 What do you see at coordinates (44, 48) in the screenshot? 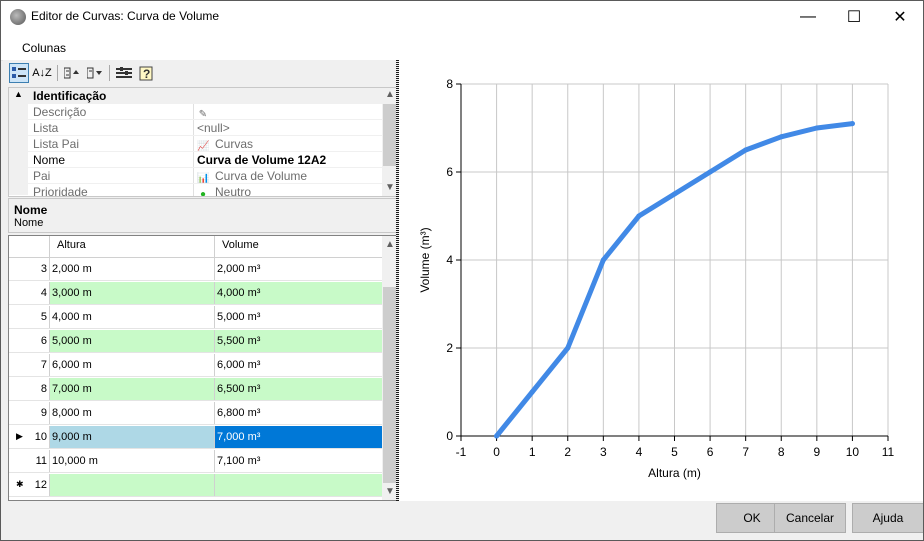
I see `menu-colunas: Colunas` at bounding box center [44, 48].